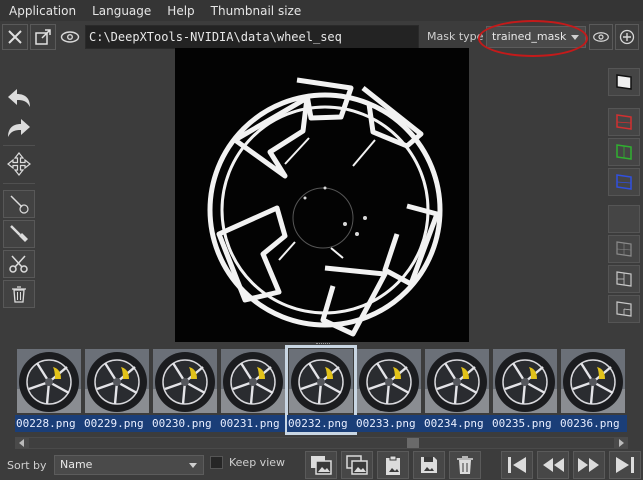  Describe the element at coordinates (185, 390) in the screenshot. I see `thumbnail-item: 00230.png` at that location.